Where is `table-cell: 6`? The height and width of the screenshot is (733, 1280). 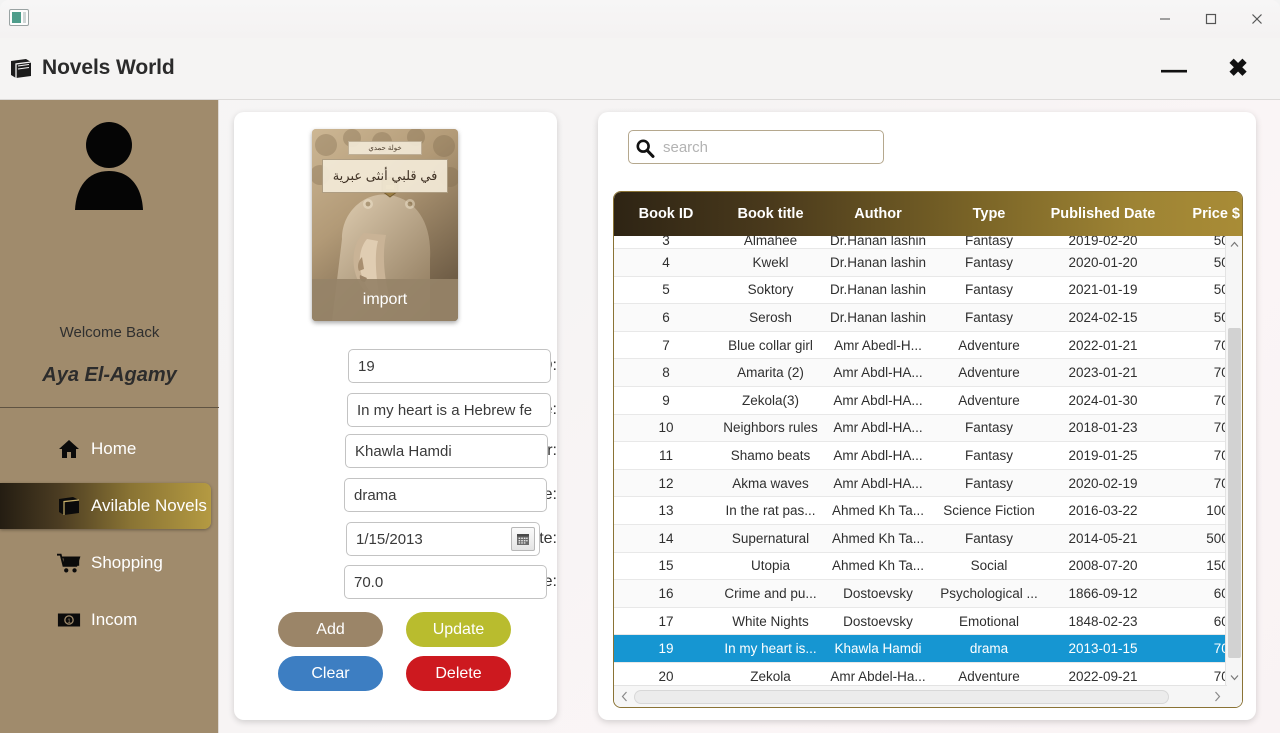 table-cell: 6 is located at coordinates (666, 317).